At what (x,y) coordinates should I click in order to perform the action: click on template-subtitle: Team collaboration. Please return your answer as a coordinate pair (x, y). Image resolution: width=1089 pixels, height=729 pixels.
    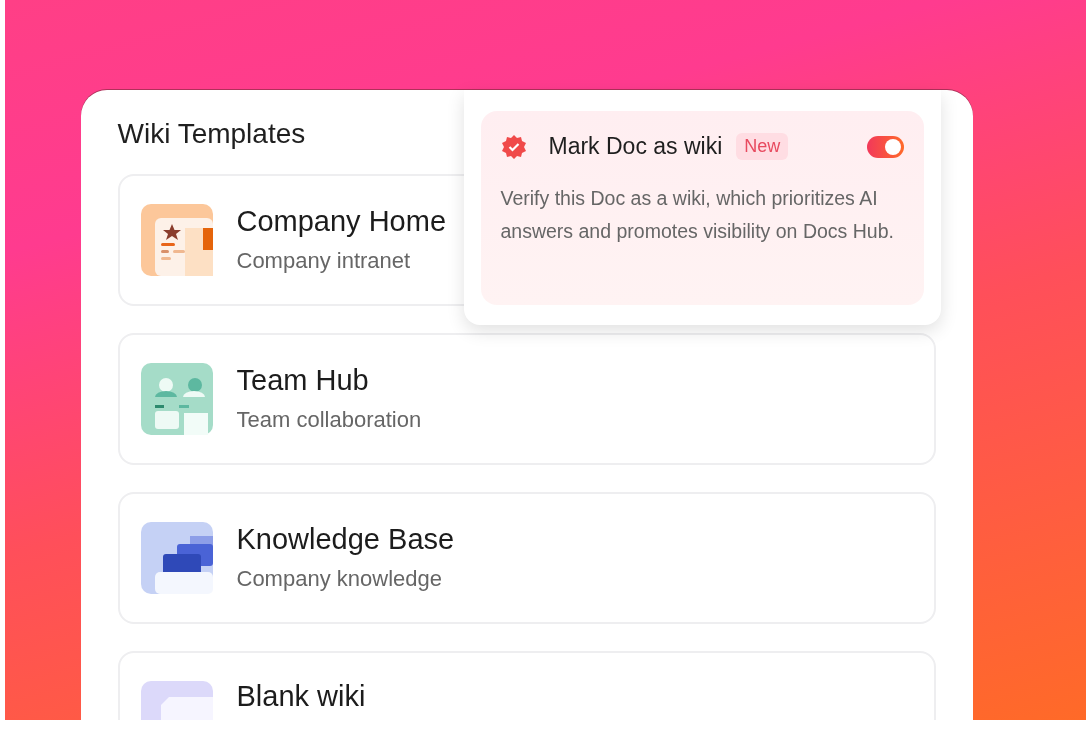
    Looking at the image, I should click on (329, 419).